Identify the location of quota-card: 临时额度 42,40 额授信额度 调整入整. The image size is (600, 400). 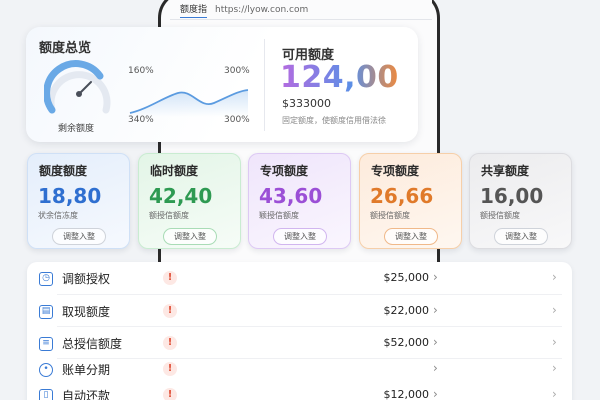
(189, 201).